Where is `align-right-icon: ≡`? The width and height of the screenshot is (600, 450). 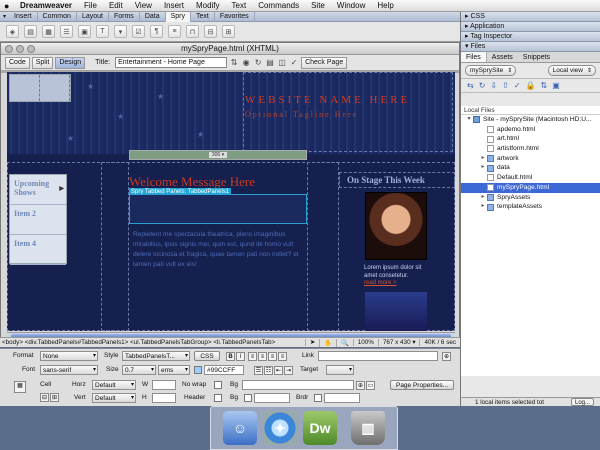
align-right-icon: ≡ is located at coordinates (272, 356).